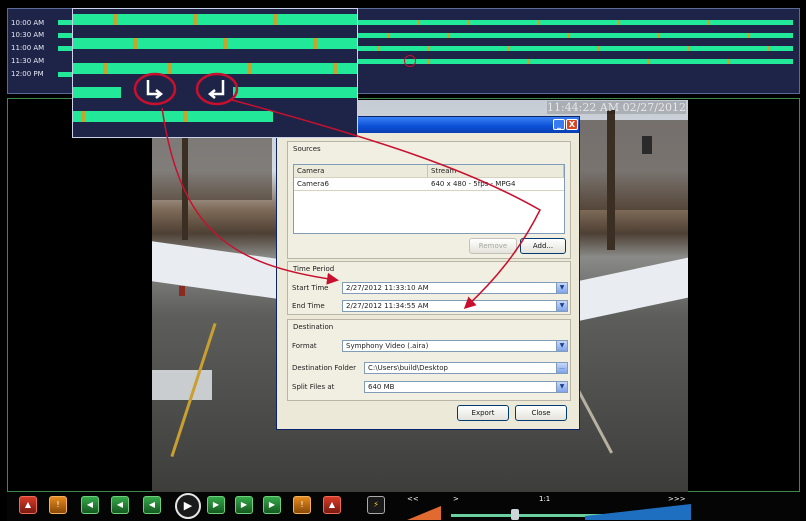 The image size is (806, 521). Describe the element at coordinates (376, 505) in the screenshot. I see `export-icon: ⚡` at that location.